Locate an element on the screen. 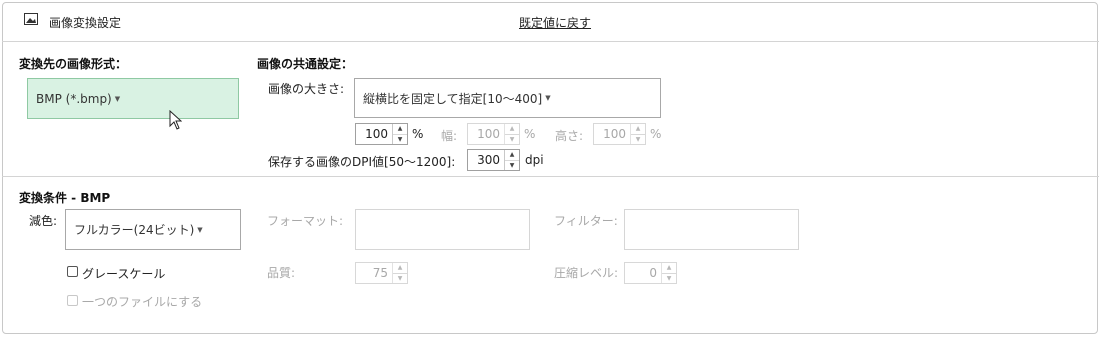  size-percent-unit: % is located at coordinates (418, 134).